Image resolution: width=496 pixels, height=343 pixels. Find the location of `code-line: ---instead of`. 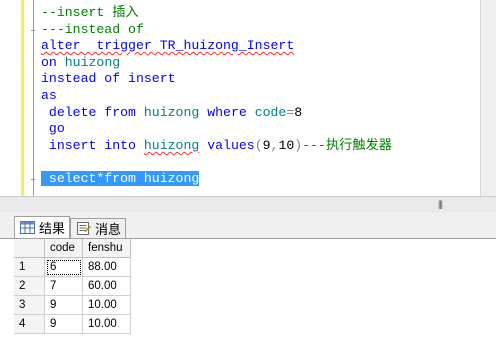

code-line: ---instead of is located at coordinates (92, 30).